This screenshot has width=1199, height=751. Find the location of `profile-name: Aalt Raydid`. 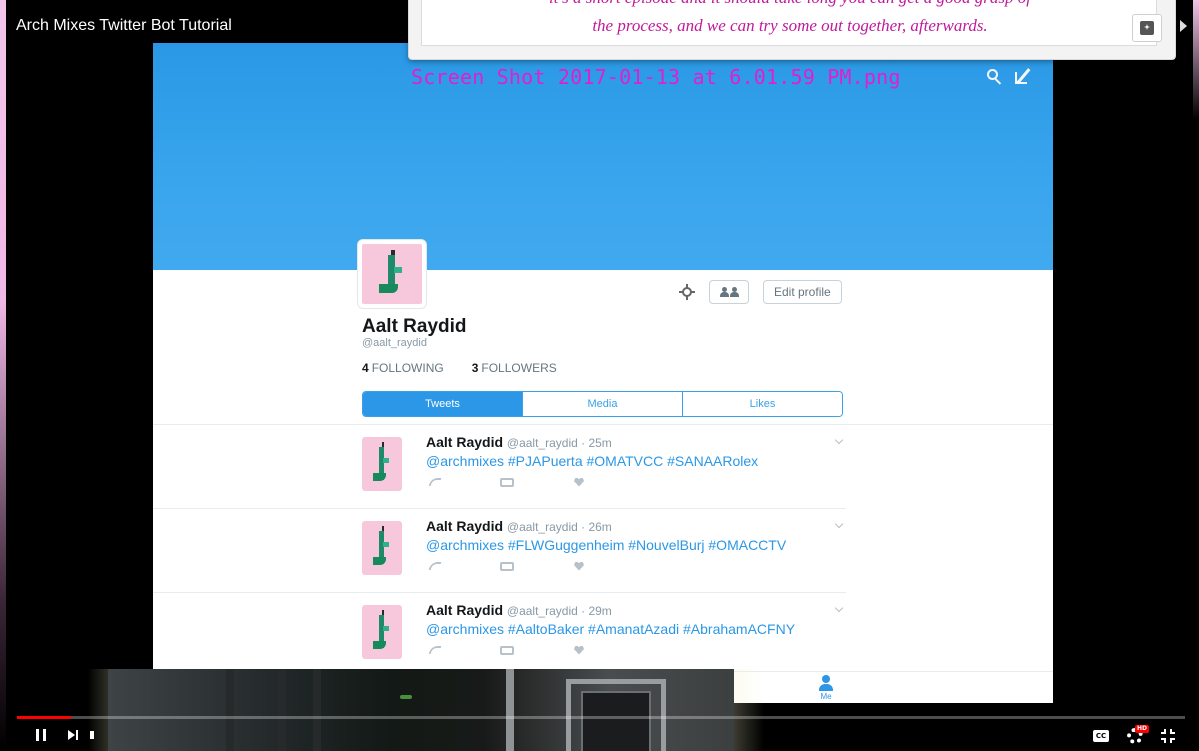

profile-name: Aalt Raydid is located at coordinates (414, 326).